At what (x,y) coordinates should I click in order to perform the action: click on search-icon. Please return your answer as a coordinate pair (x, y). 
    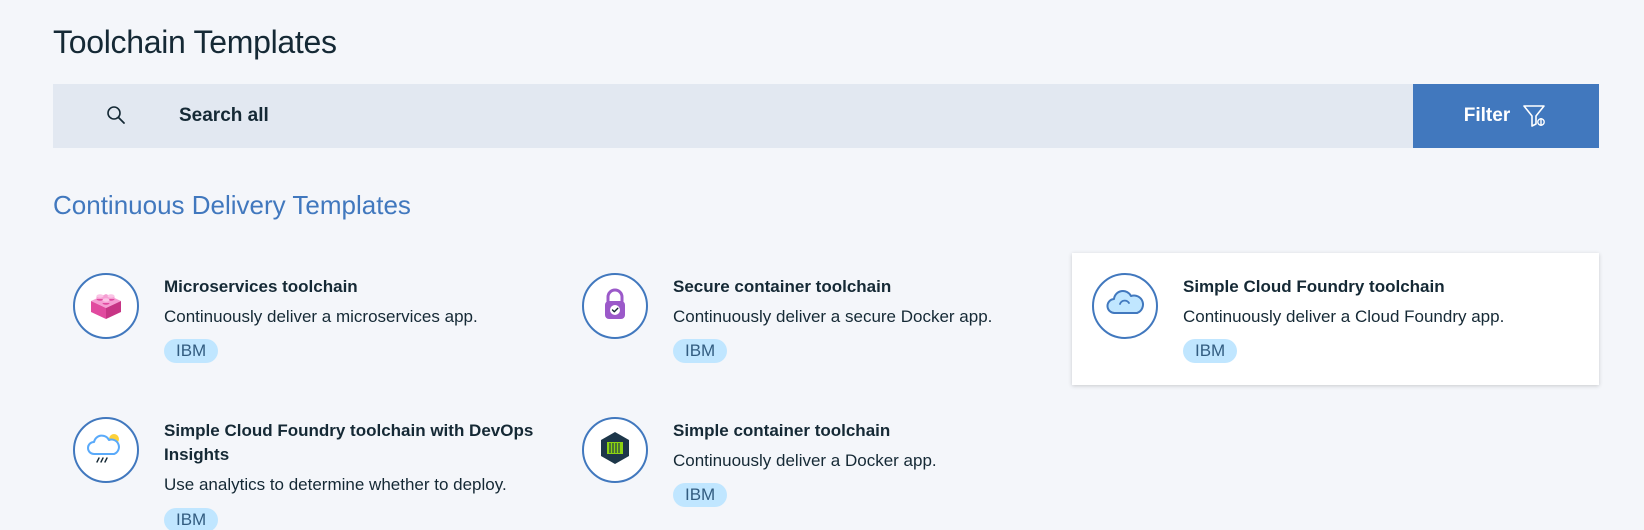
    Looking at the image, I should click on (117, 116).